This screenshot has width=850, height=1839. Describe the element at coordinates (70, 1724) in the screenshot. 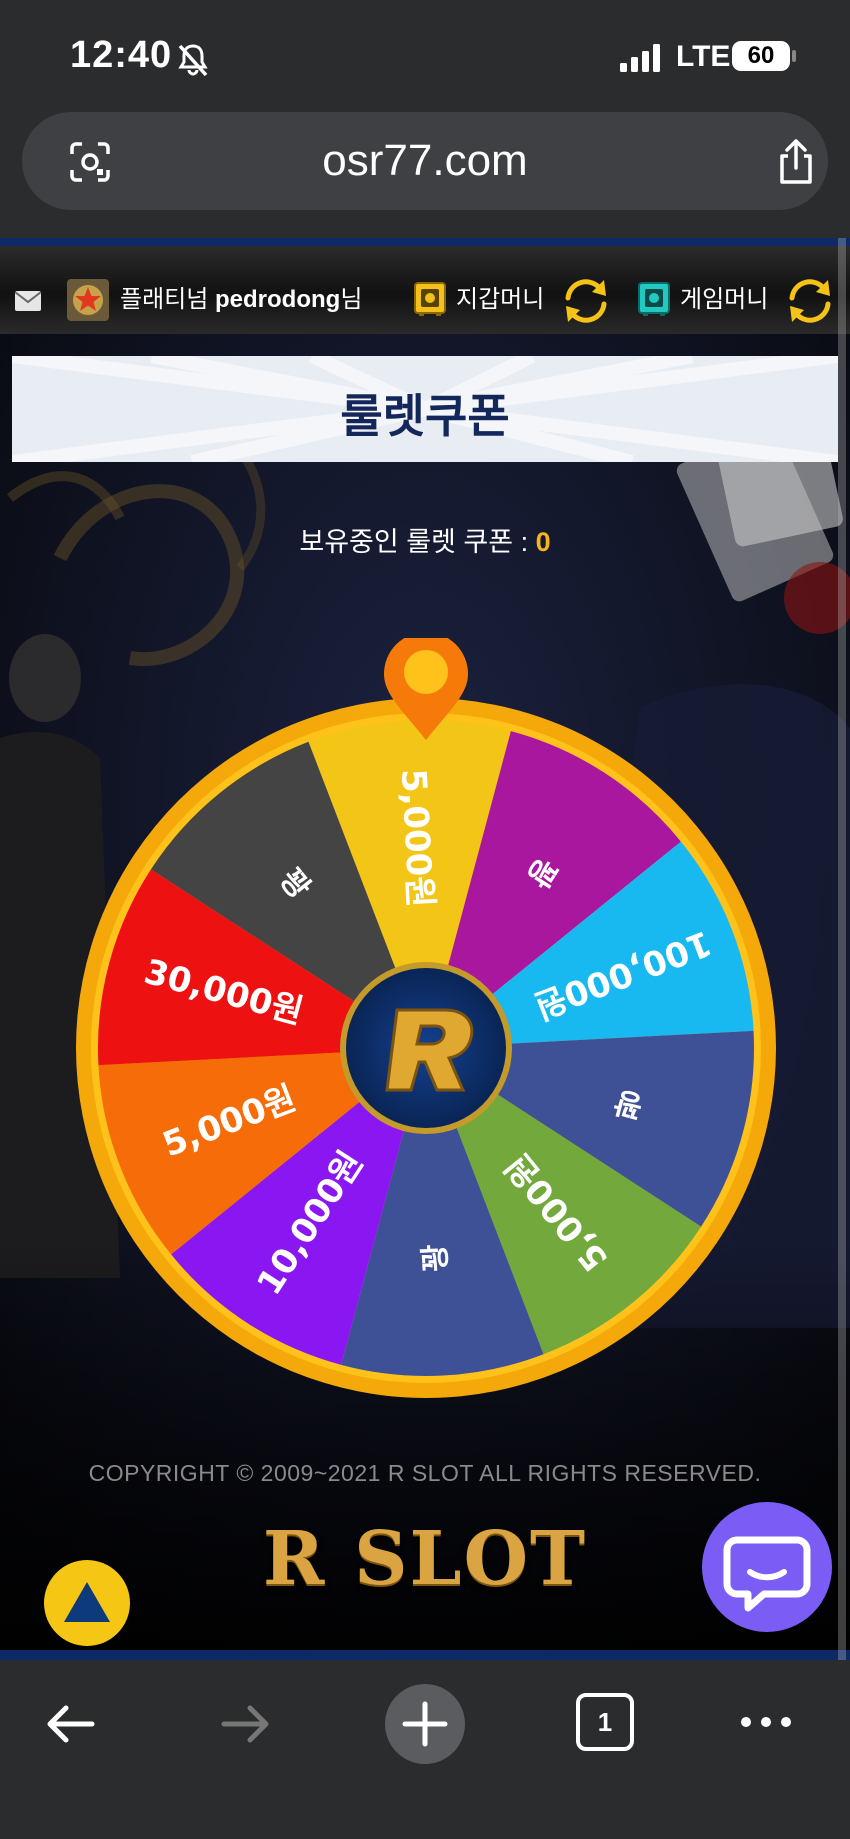

I see `back-arrow-icon` at that location.